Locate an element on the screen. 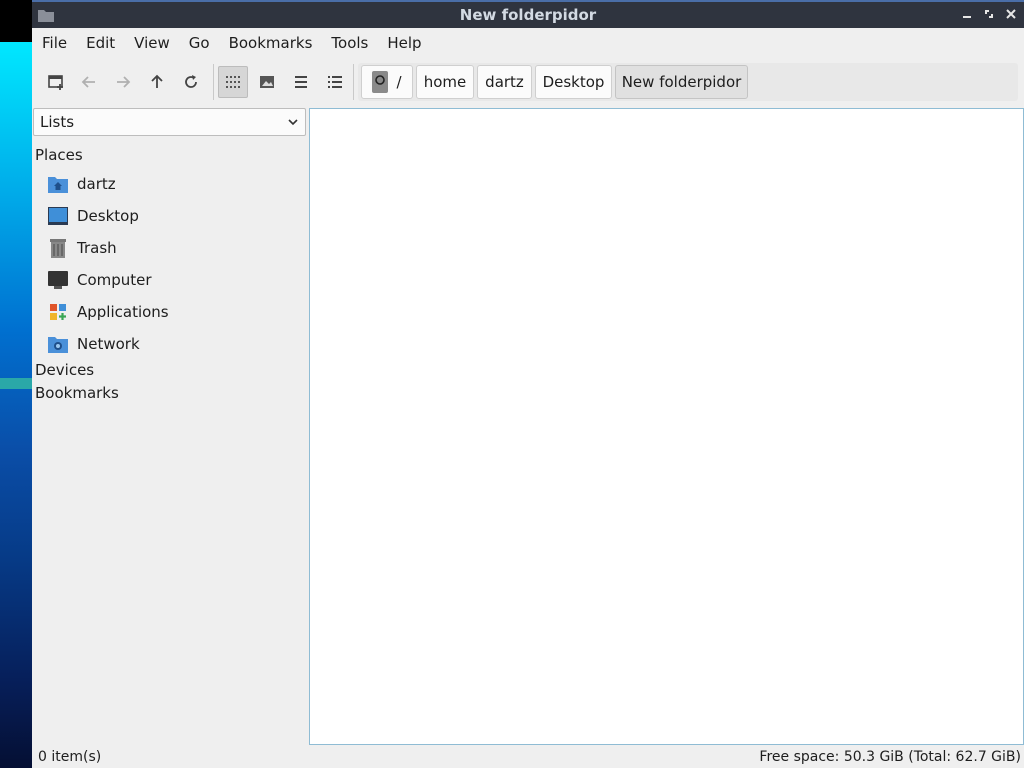 Image resolution: width=1024 pixels, height=768 pixels. icon-view-button is located at coordinates (233, 82).